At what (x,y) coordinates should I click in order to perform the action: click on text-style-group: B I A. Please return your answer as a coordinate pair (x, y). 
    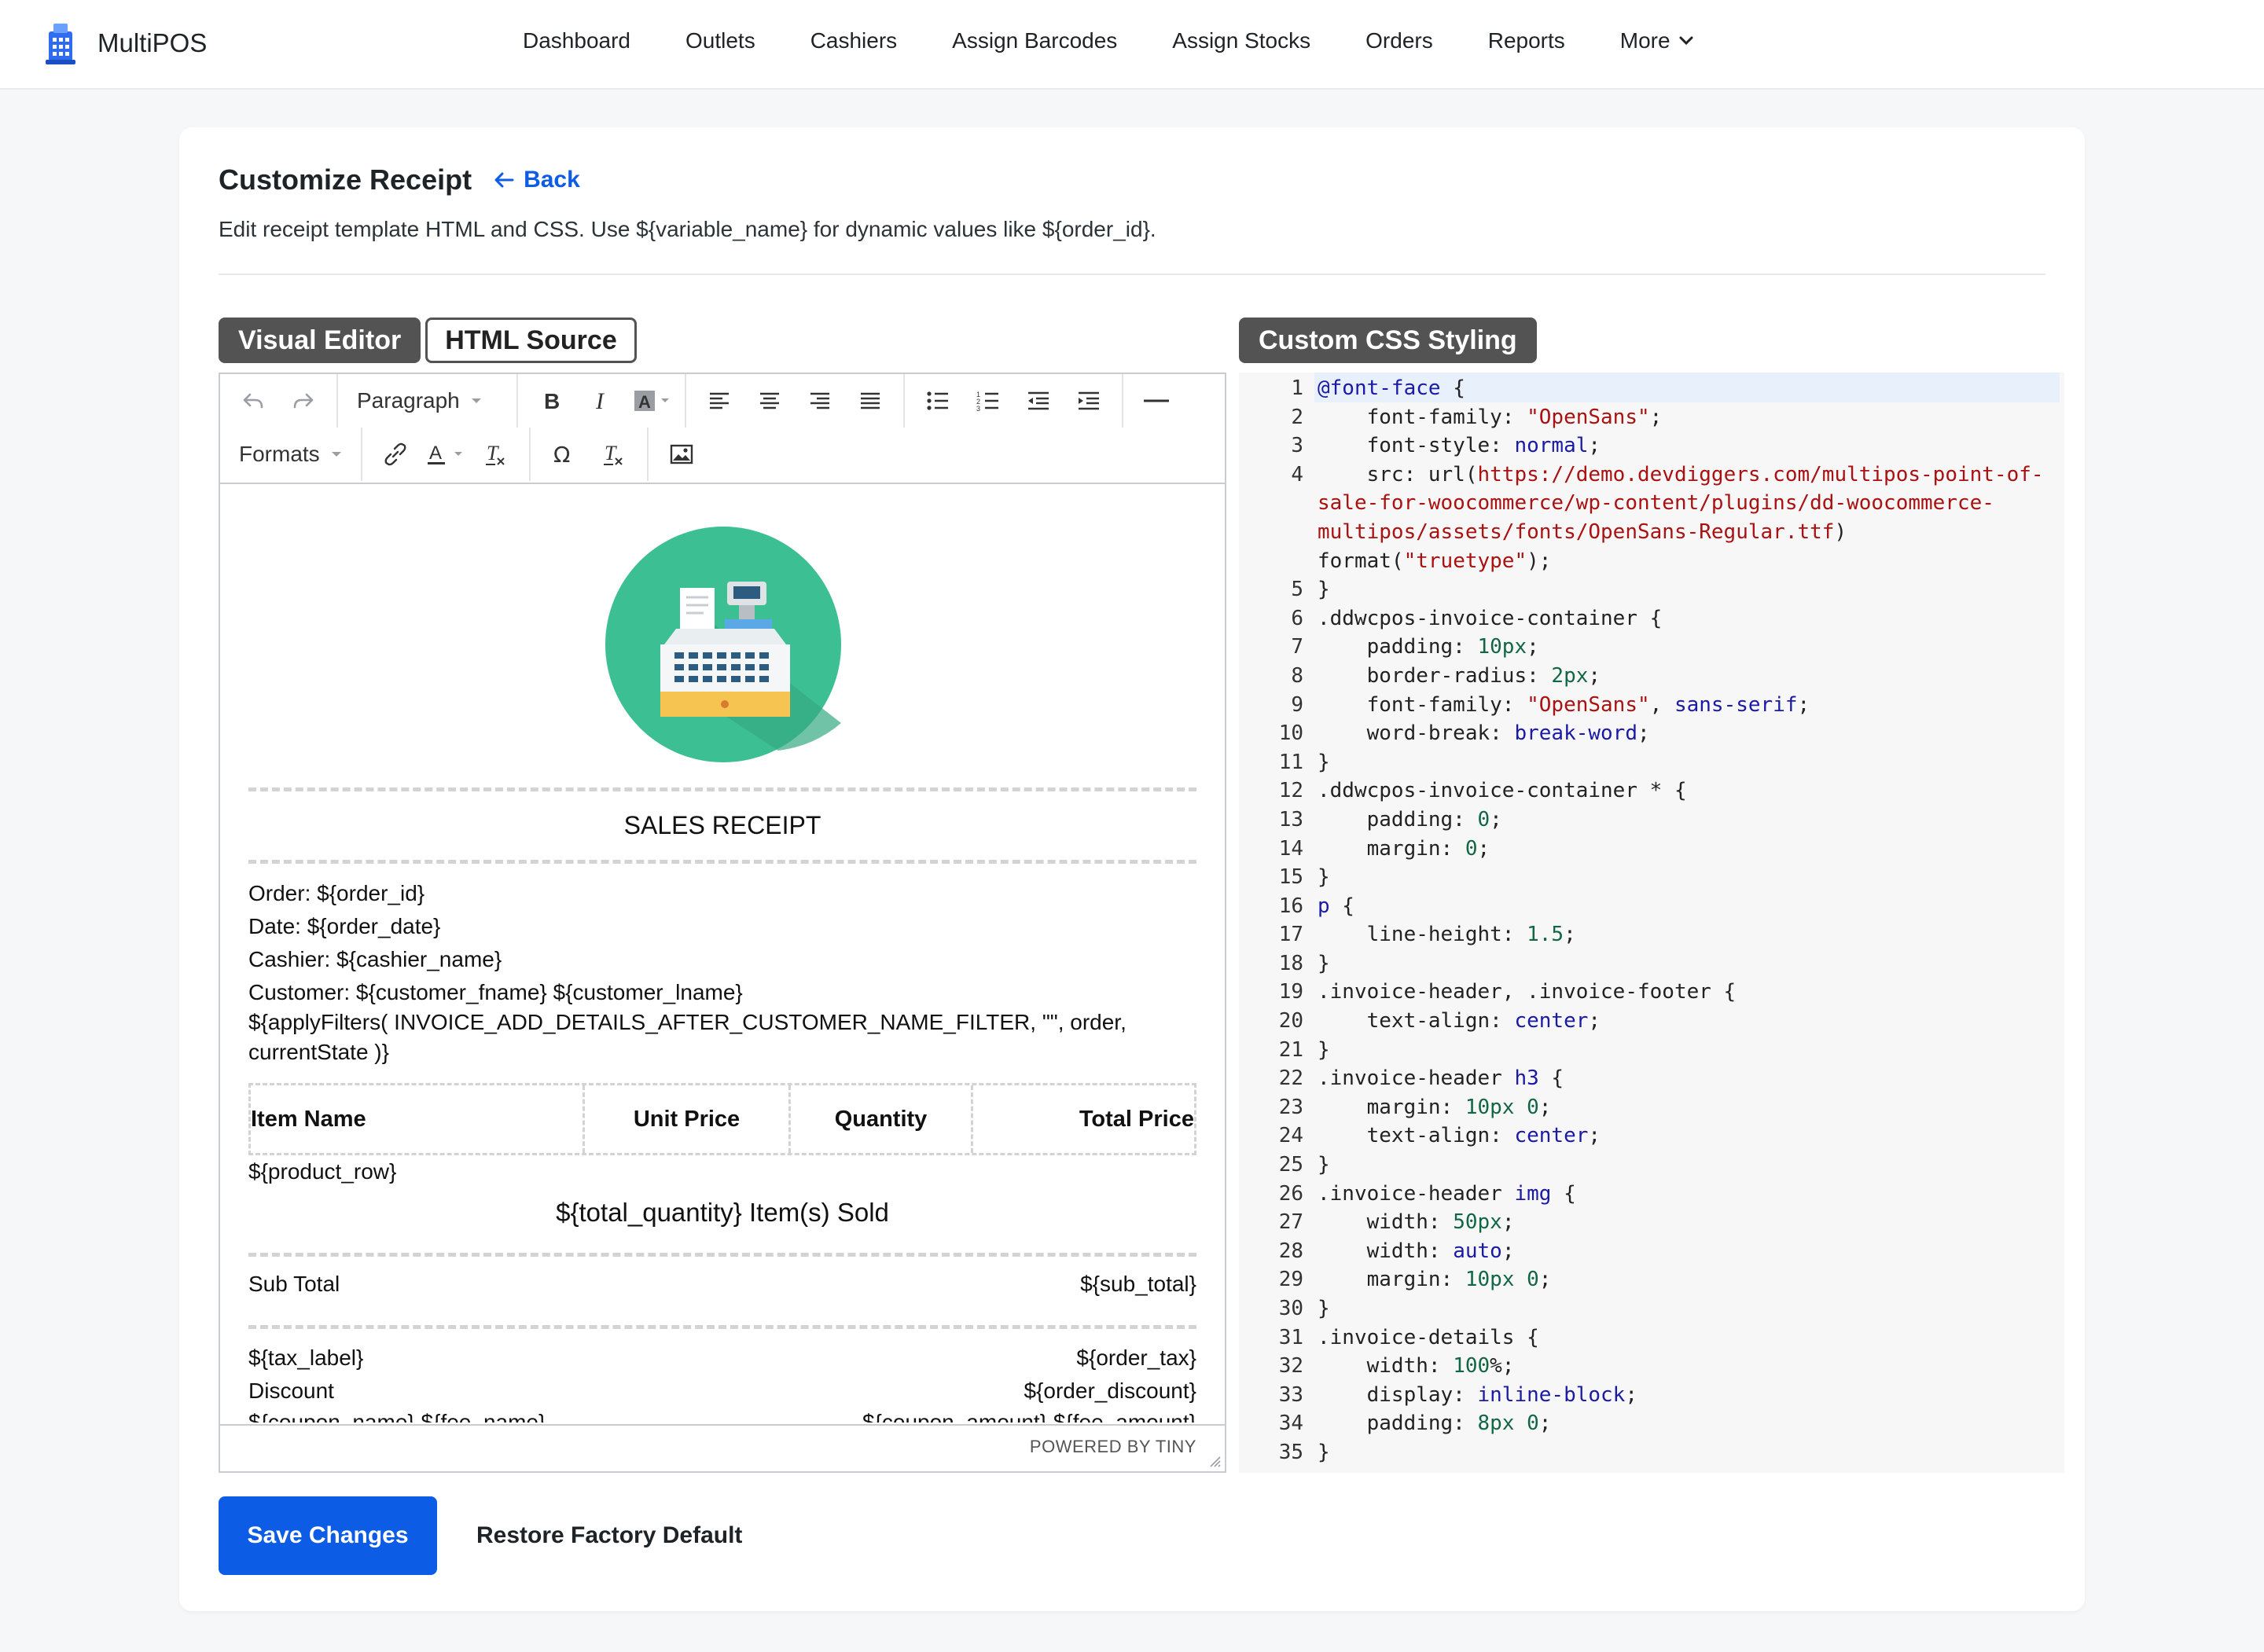
    Looking at the image, I should click on (602, 401).